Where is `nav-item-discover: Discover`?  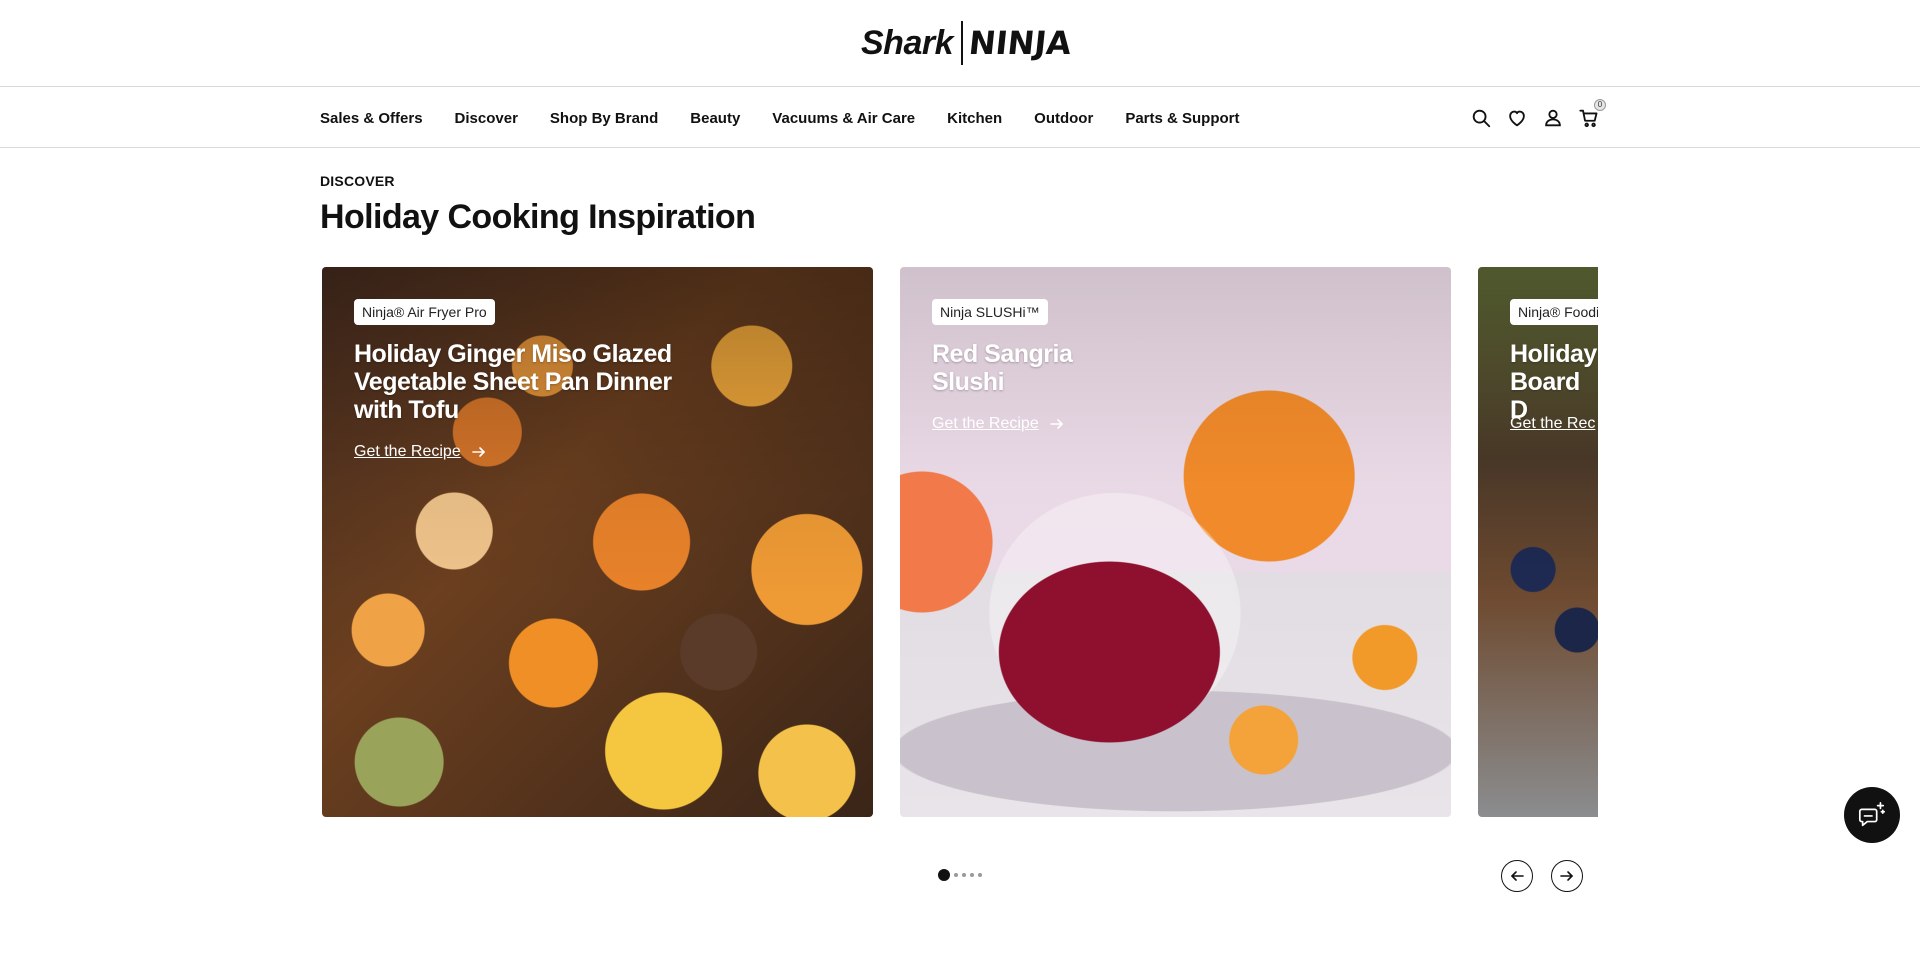
nav-item-discover: Discover is located at coordinates (486, 118).